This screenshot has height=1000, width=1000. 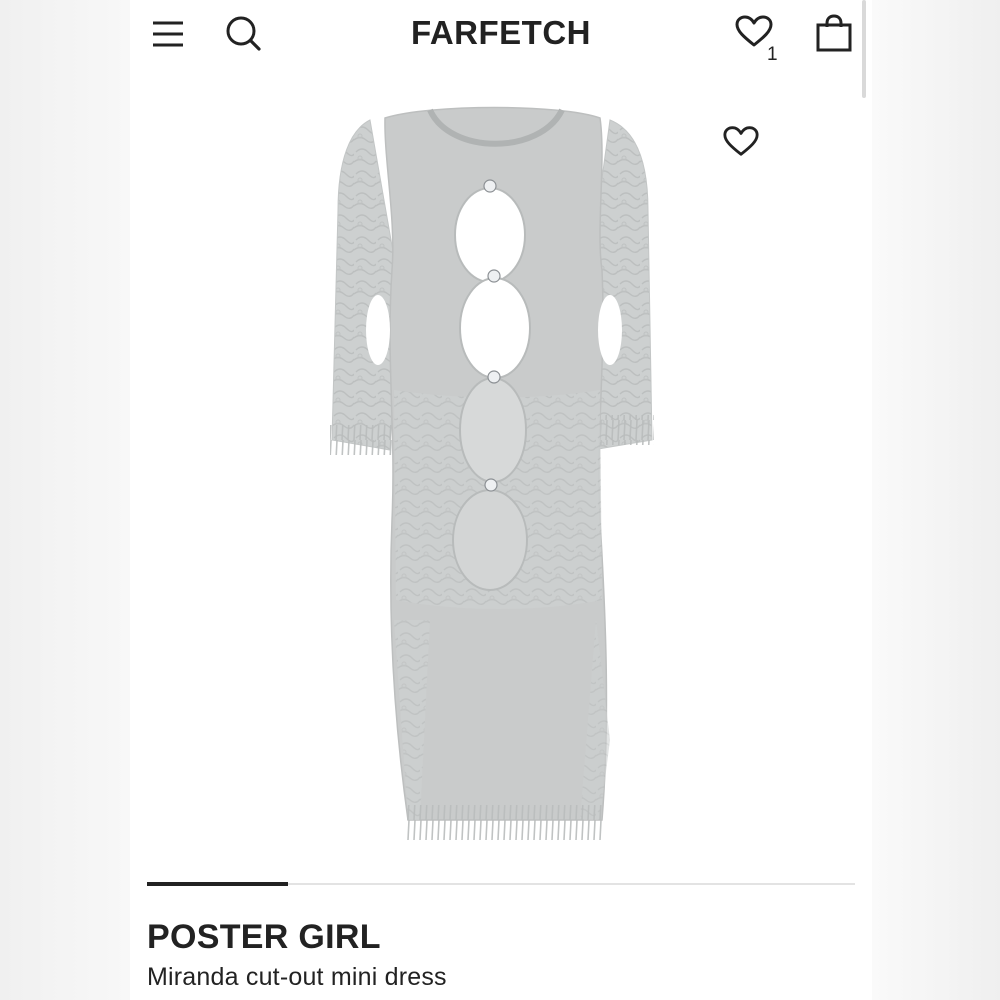 What do you see at coordinates (65, 500) in the screenshot?
I see `background-left` at bounding box center [65, 500].